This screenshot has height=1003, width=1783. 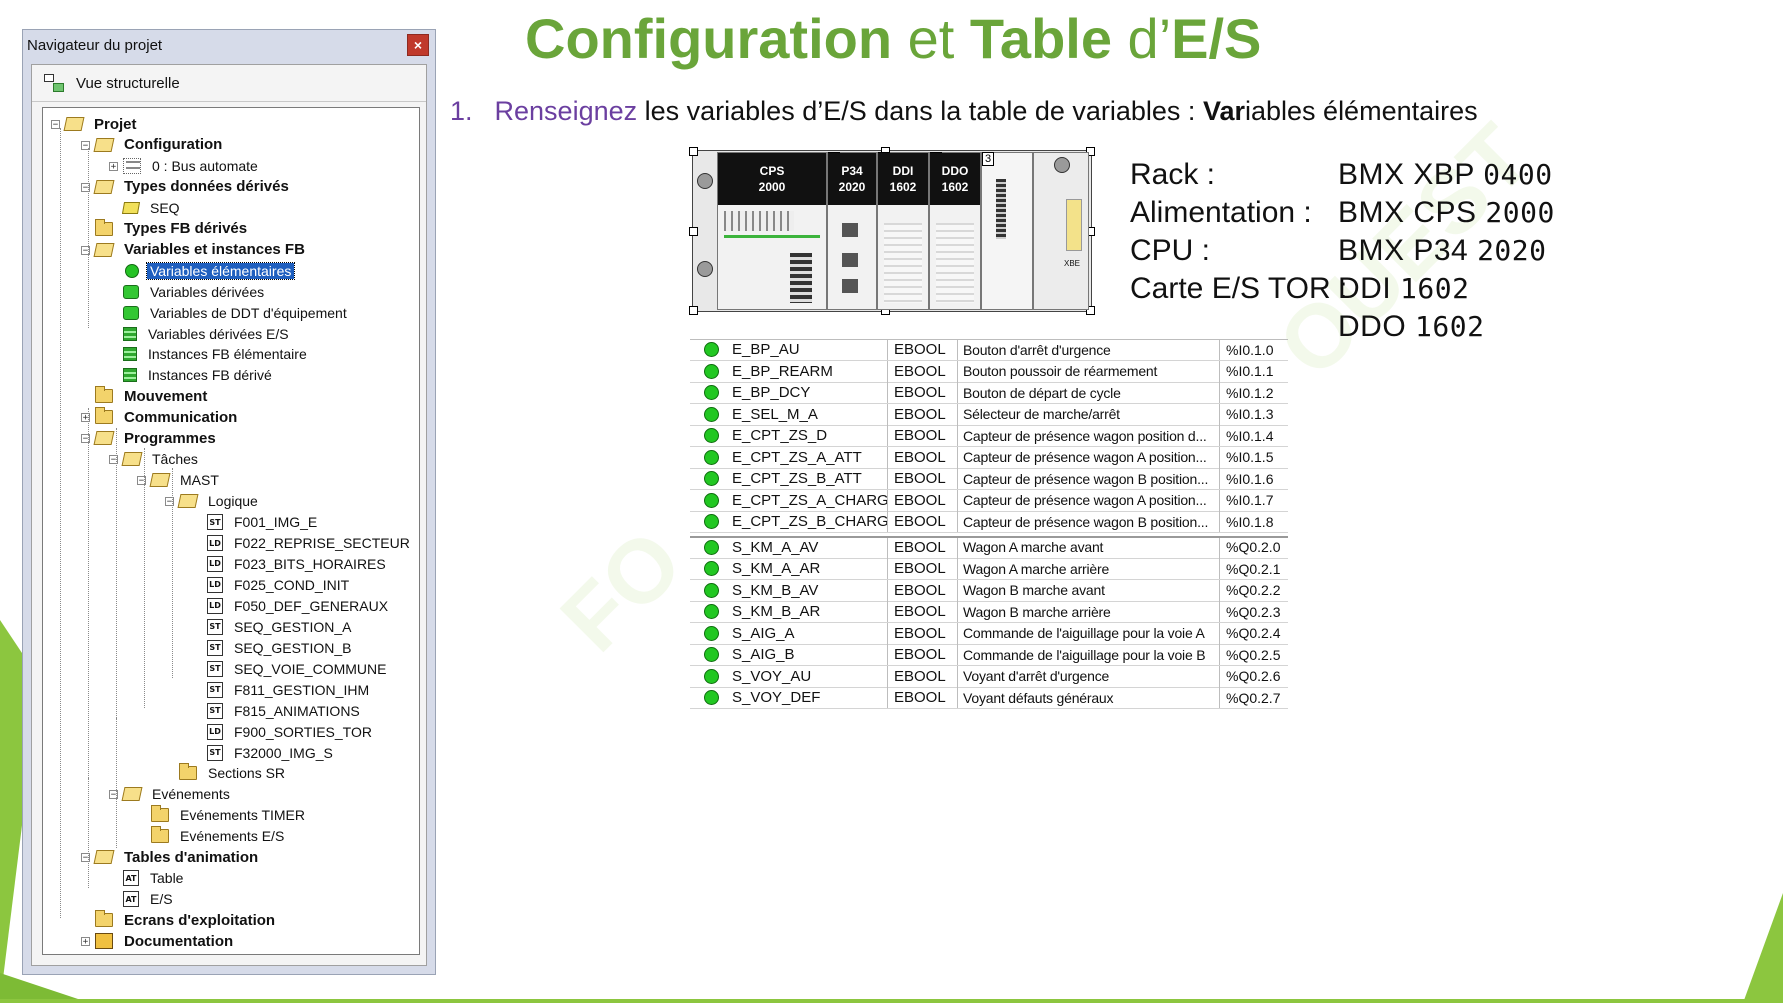 What do you see at coordinates (219, 501) in the screenshot?
I see `tree-item: Logique` at bounding box center [219, 501].